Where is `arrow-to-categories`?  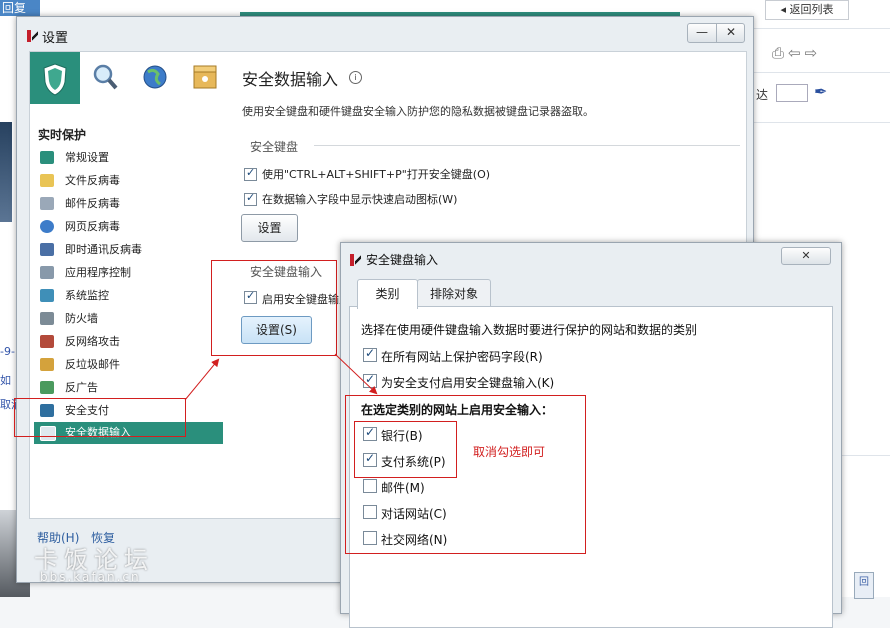
arrow-to-categories is located at coordinates (356, 374).